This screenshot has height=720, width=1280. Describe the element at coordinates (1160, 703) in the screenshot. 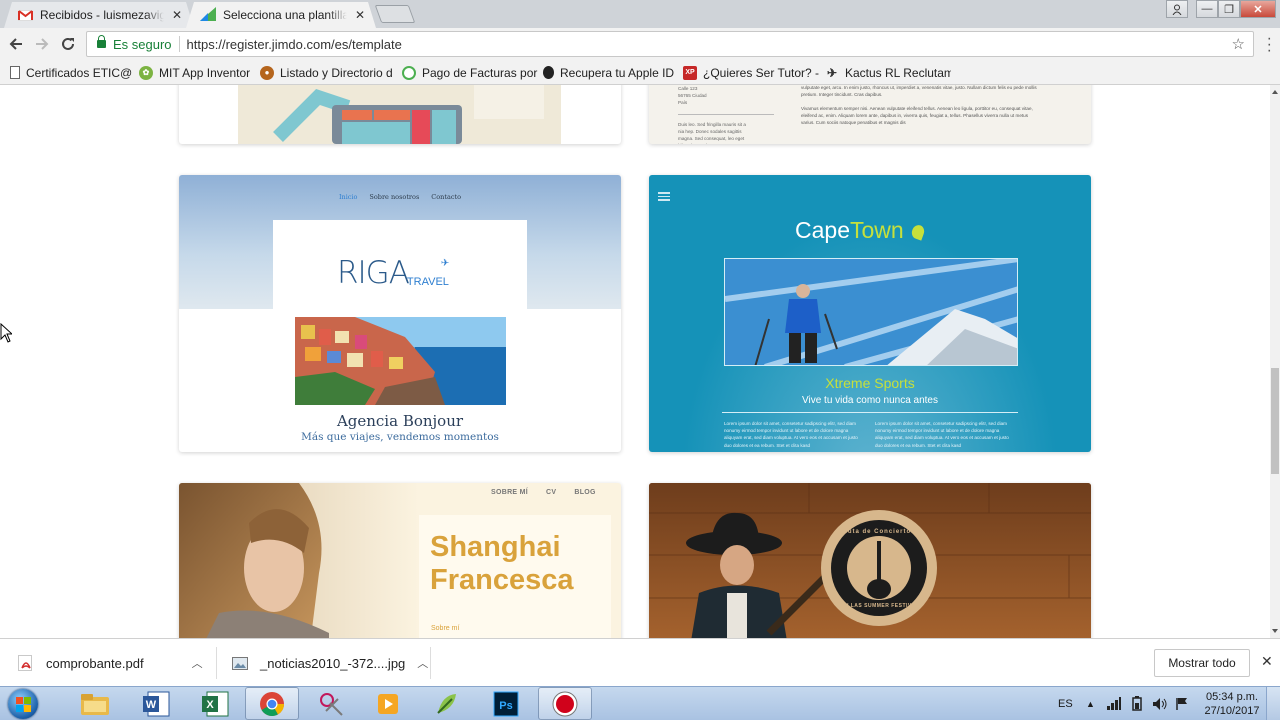

I see `volume-icon` at that location.